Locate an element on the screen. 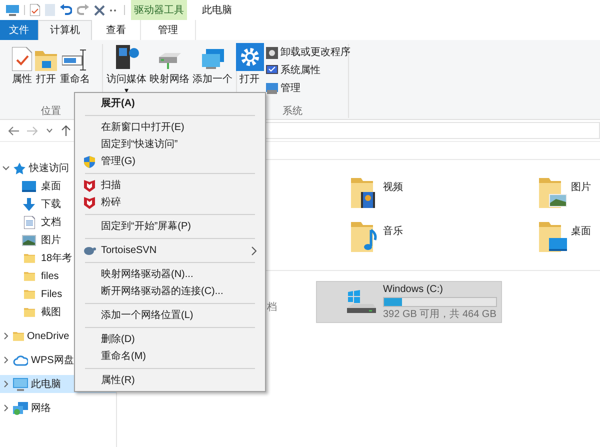 The image size is (600, 447). menu-item: 粉碎 is located at coordinates (170, 202).